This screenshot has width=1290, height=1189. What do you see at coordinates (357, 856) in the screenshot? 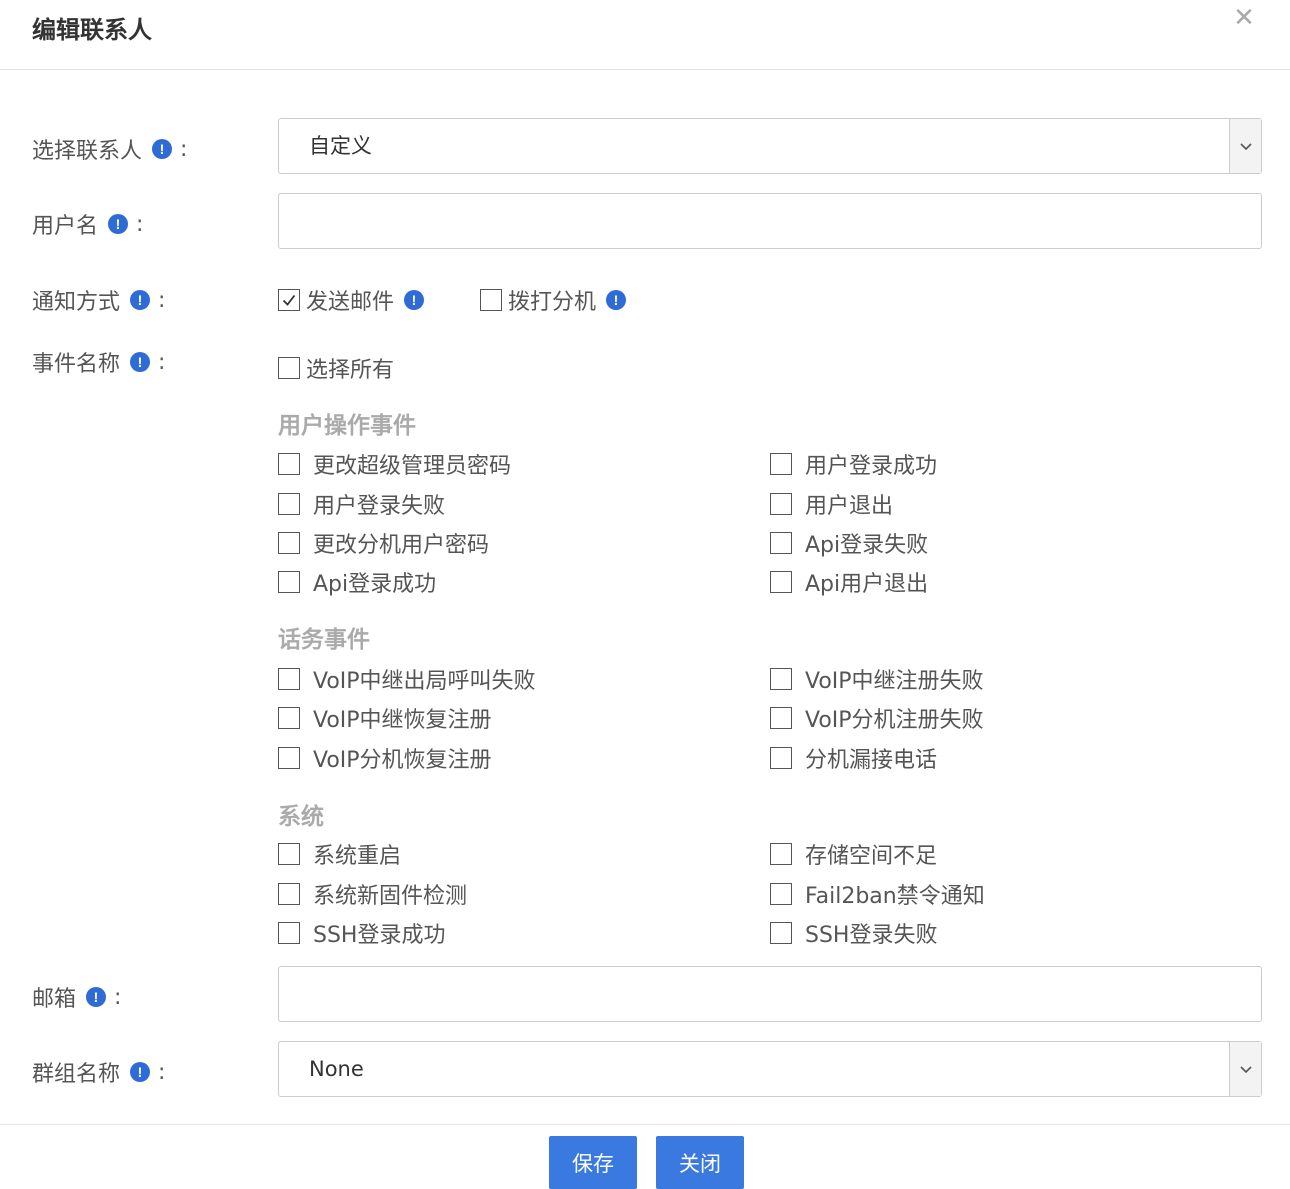
I see `event-label: 系统重启` at bounding box center [357, 856].